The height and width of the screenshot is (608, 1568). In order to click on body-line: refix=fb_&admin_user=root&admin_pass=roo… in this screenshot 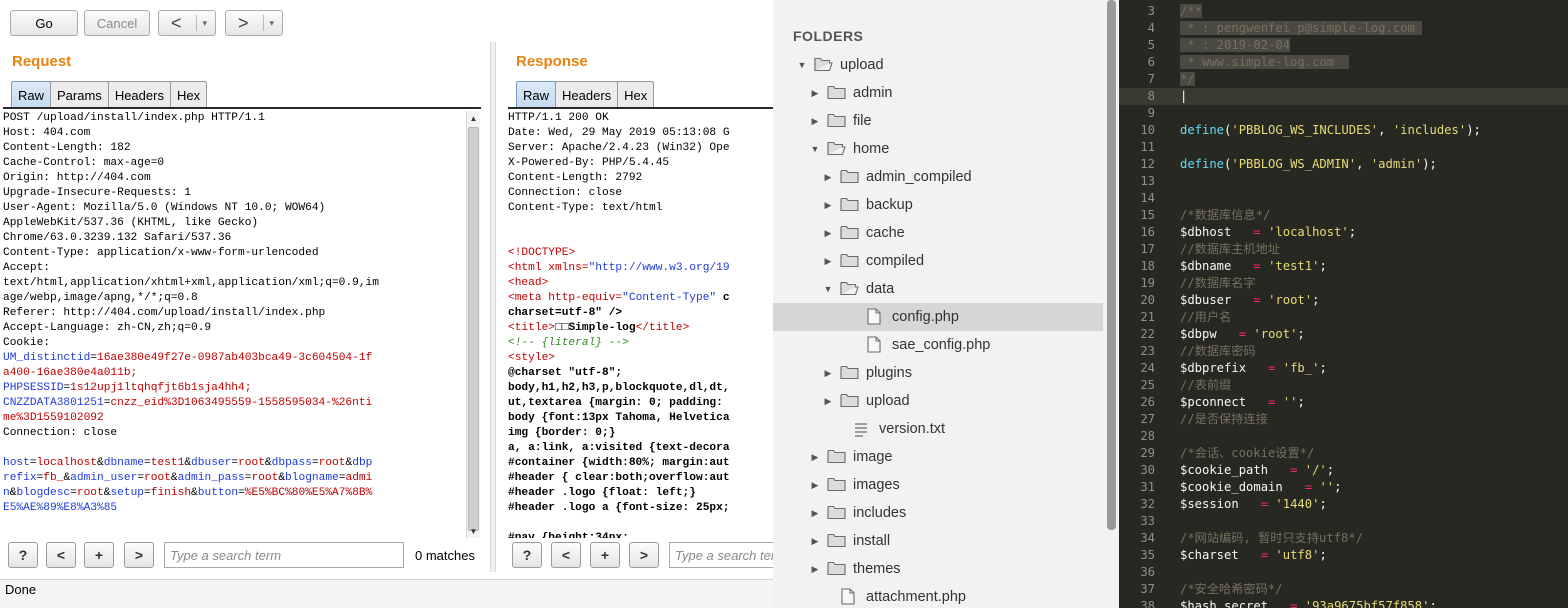, I will do `click(234, 478)`.